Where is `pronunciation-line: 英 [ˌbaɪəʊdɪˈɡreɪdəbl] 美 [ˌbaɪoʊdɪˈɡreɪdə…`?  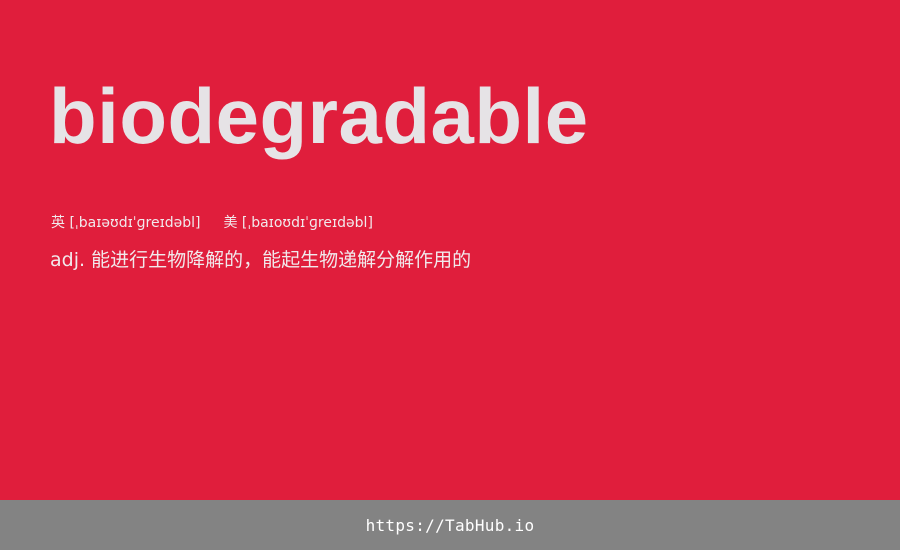 pronunciation-line: 英 [ˌbaɪəʊdɪˈɡreɪdəbl] 美 [ˌbaɪoʊdɪˈɡreɪdə… is located at coordinates (212, 223).